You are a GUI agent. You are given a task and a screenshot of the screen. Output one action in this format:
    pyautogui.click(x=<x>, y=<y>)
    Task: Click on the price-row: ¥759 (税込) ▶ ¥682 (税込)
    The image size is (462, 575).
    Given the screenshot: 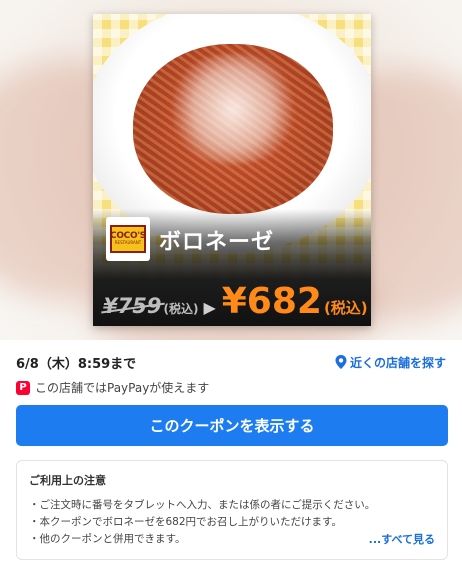 What is the action you would take?
    pyautogui.click(x=235, y=302)
    